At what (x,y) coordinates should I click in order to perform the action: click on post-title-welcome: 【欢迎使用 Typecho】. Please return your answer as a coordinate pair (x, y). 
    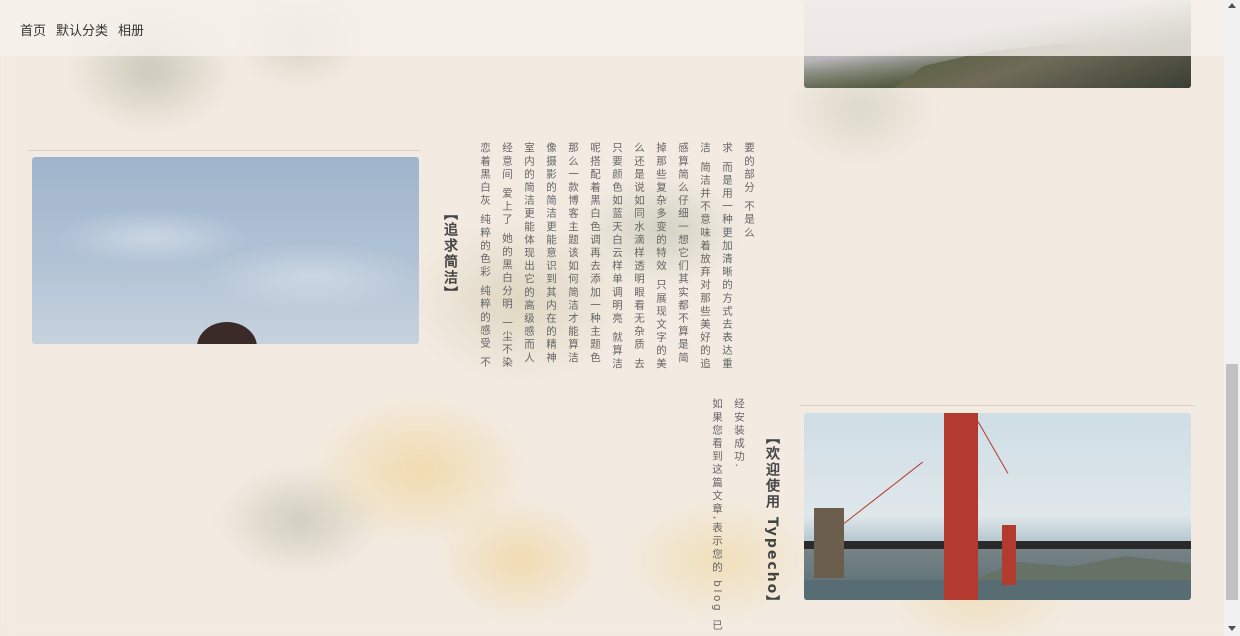
    Looking at the image, I should click on (772, 520).